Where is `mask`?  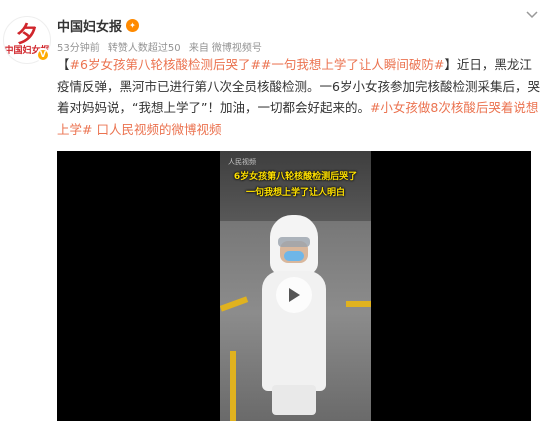 mask is located at coordinates (294, 256).